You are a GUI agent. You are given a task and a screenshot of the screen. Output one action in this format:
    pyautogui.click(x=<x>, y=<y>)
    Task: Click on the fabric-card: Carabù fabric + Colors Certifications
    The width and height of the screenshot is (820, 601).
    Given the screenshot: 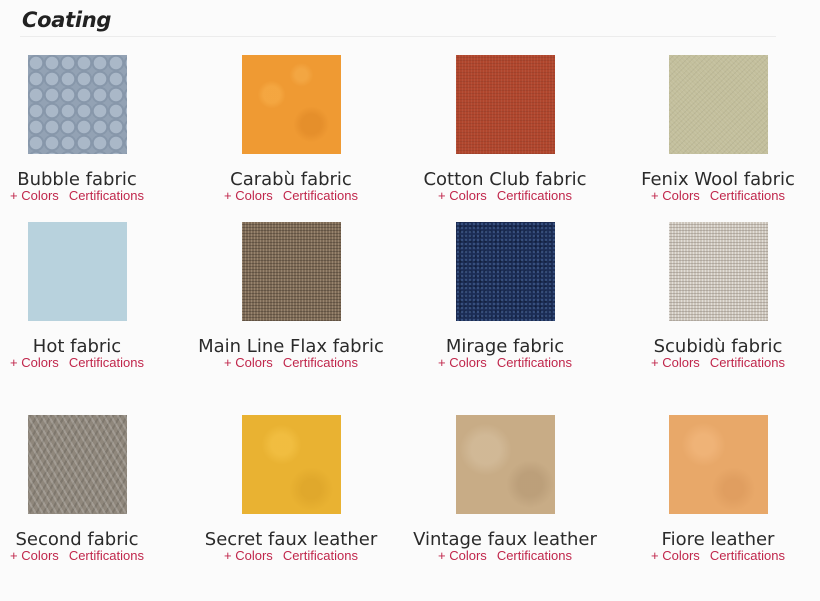 What is the action you would take?
    pyautogui.click(x=291, y=129)
    